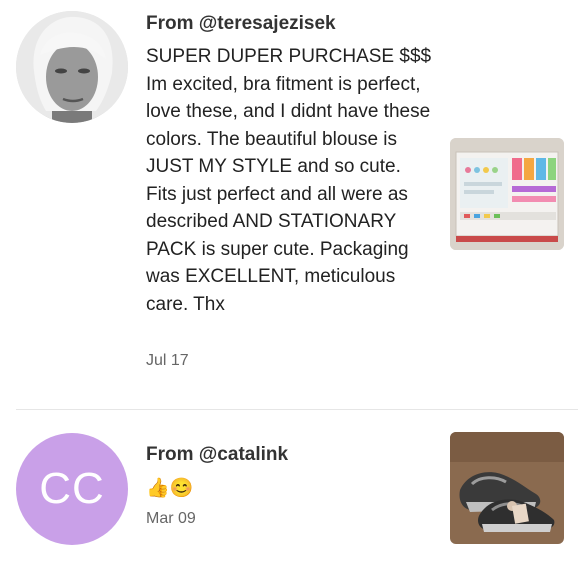  Describe the element at coordinates (170, 488) in the screenshot. I see `review-text: 👍😊` at that location.